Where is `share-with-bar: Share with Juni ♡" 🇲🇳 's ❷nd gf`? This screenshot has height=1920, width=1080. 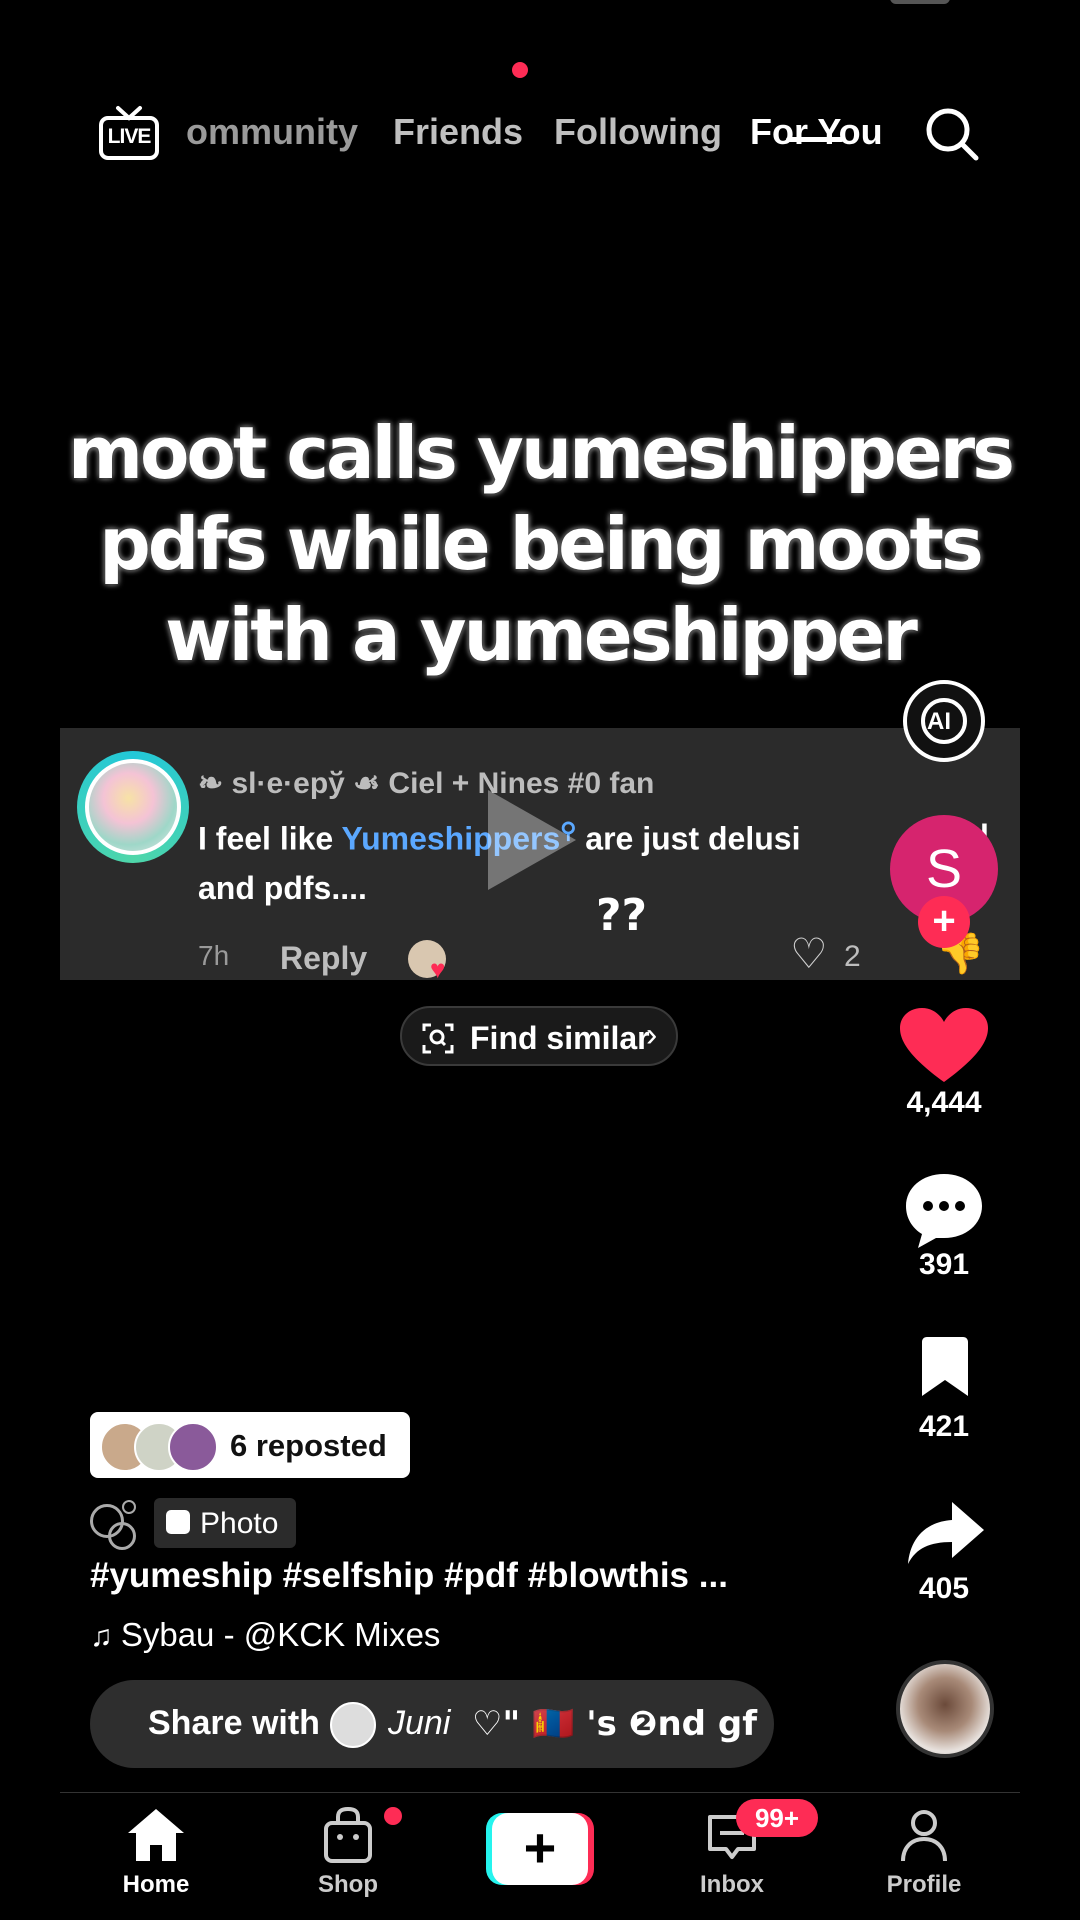 share-with-bar: Share with Juni ♡" 🇲🇳 's ❷nd gf is located at coordinates (432, 1724).